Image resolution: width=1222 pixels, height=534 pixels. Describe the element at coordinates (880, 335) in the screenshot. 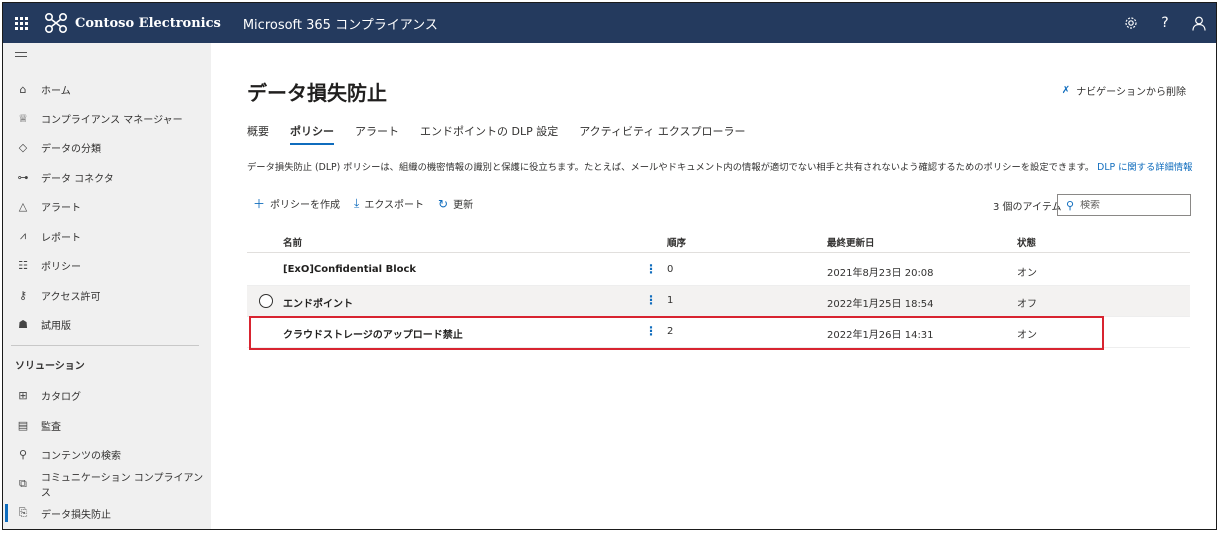

I see `policy-last-modified: 2022年1月26日 14:31` at that location.